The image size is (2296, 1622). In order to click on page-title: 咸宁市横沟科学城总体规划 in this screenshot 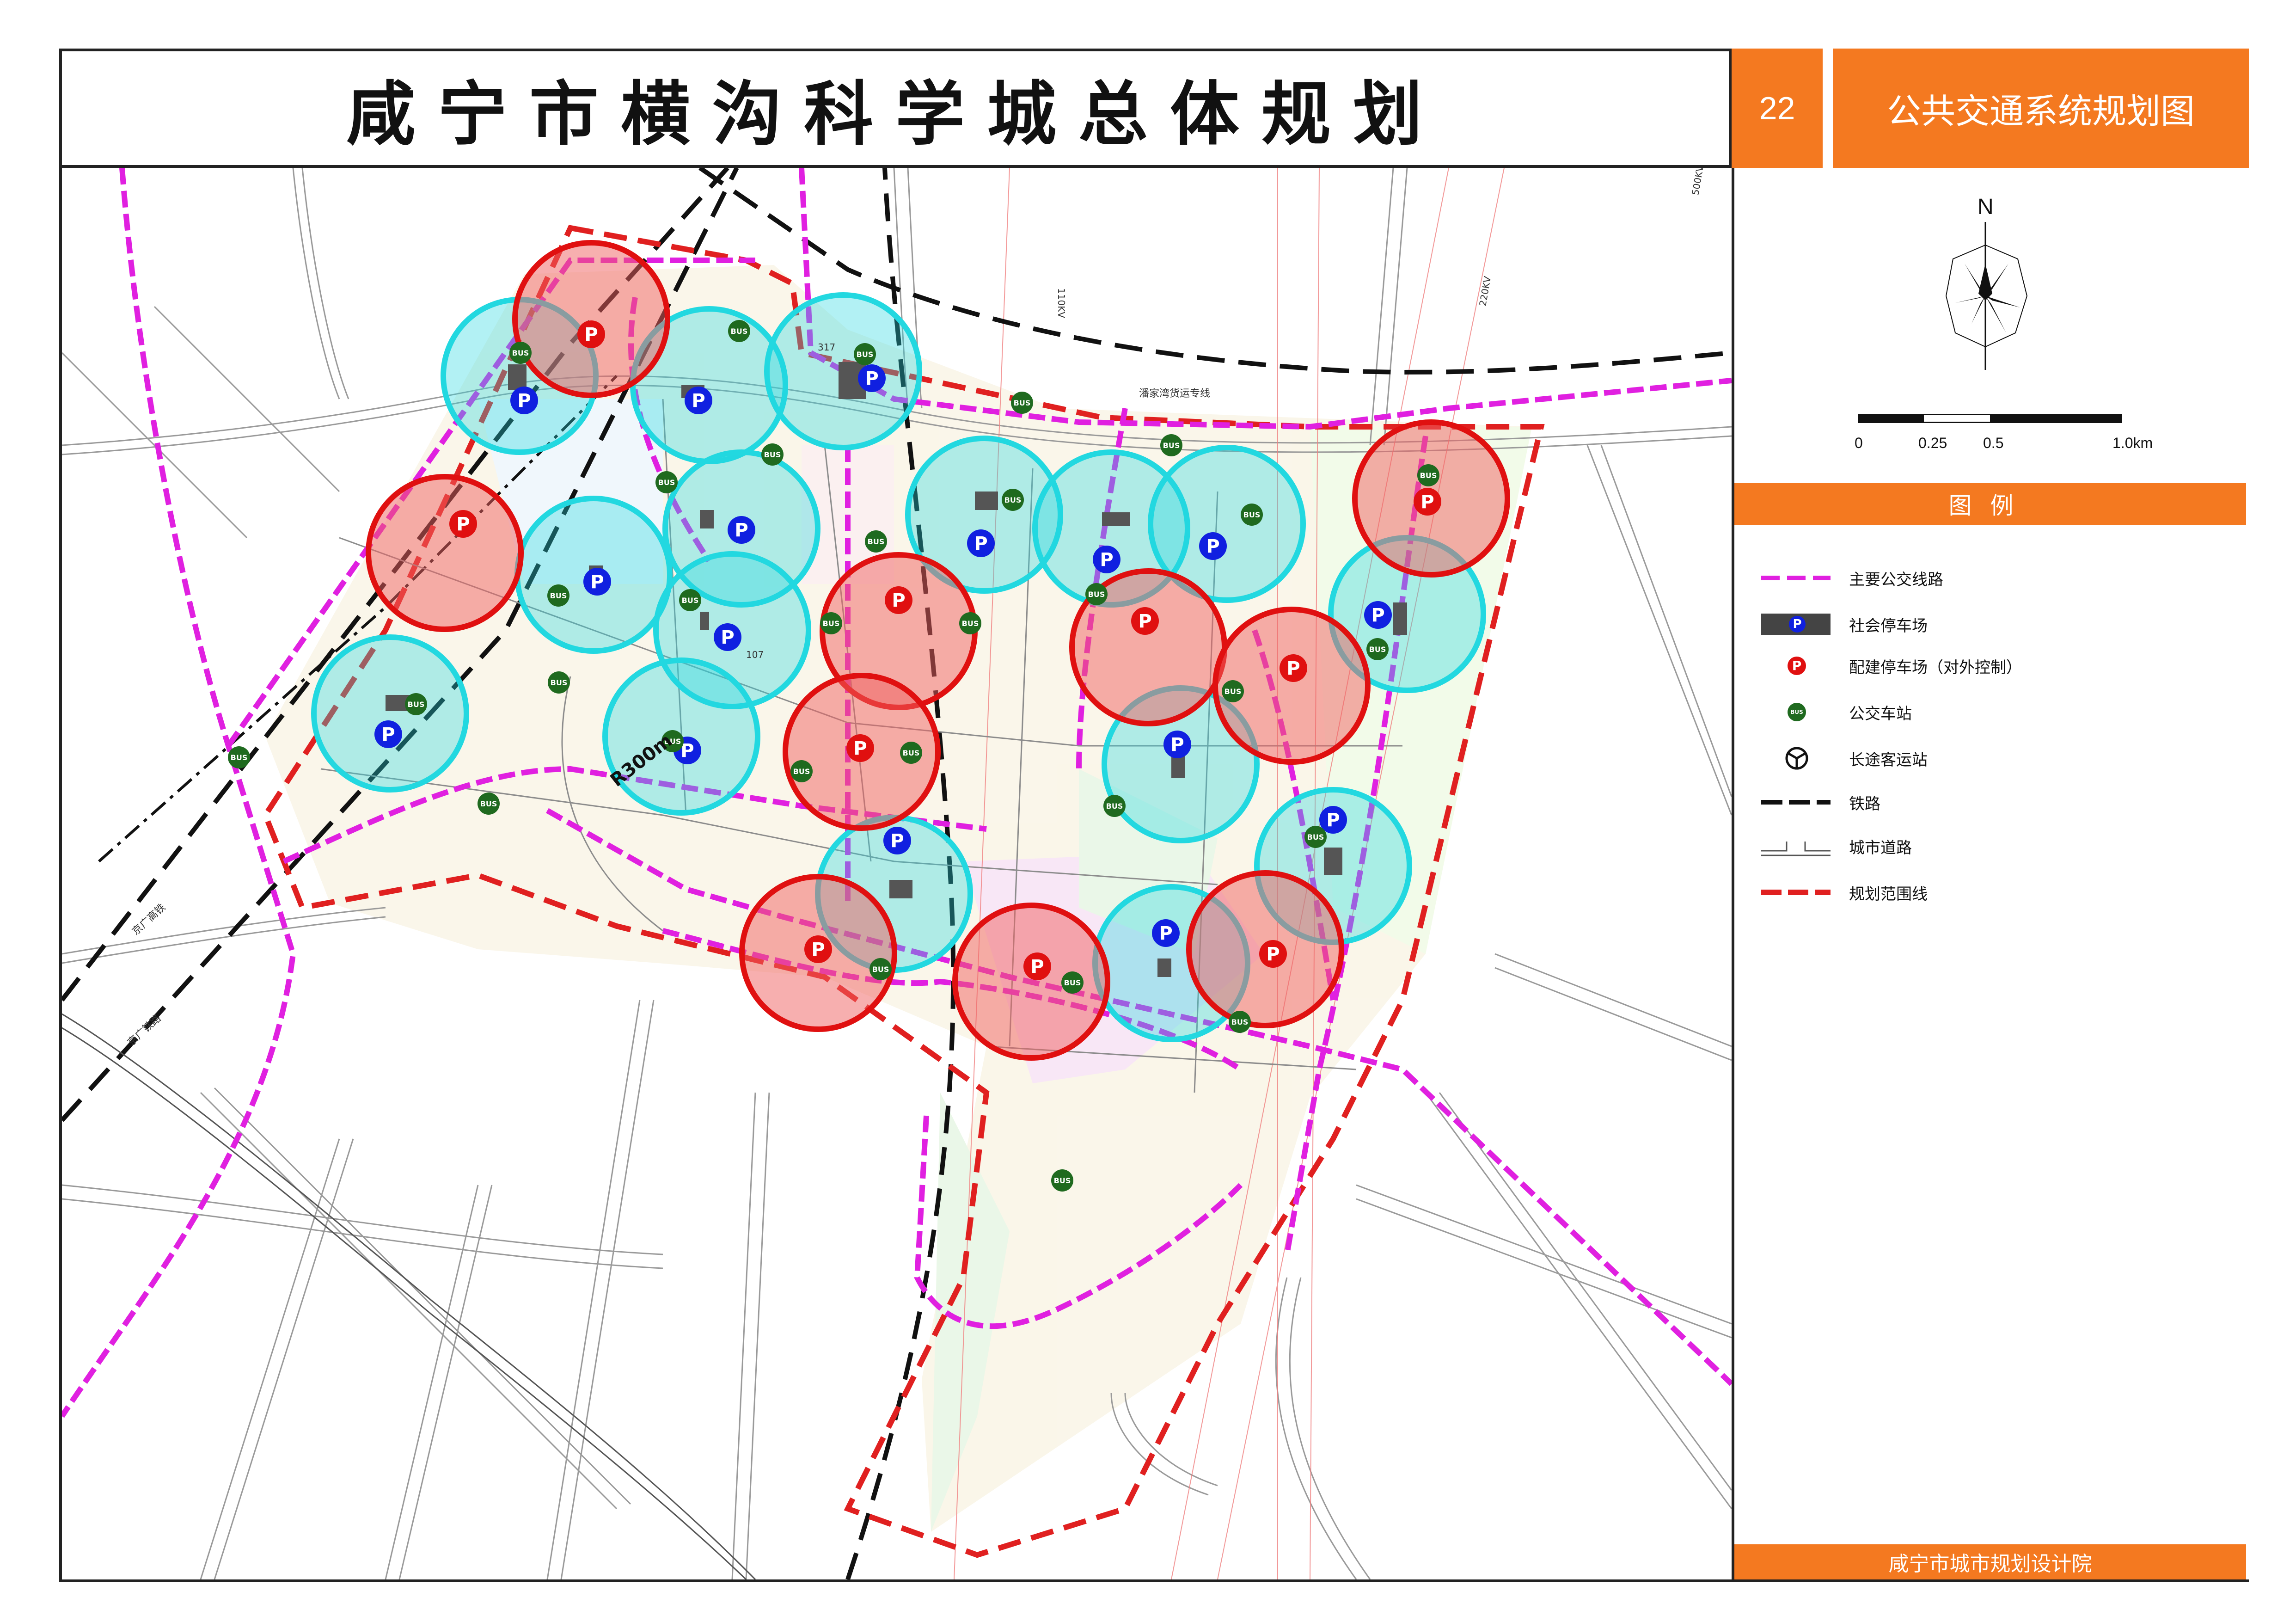, I will do `click(895, 114)`.